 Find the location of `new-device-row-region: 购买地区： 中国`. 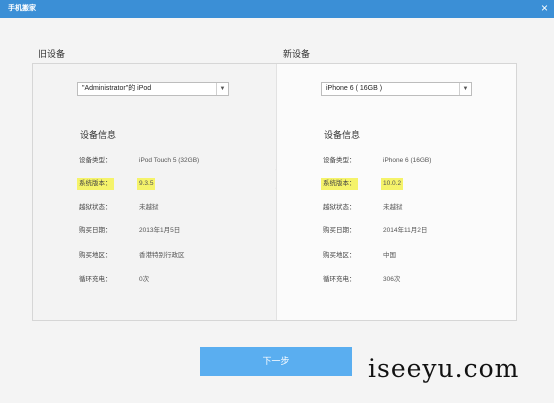

new-device-row-region: 购买地区： 中国 is located at coordinates (413, 256).